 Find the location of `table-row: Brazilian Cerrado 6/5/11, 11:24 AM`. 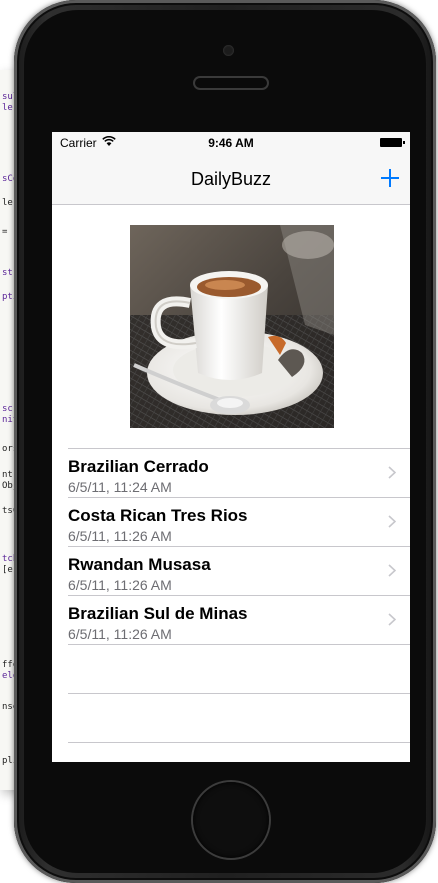

table-row: Brazilian Cerrado 6/5/11, 11:24 AM is located at coordinates (239, 473).